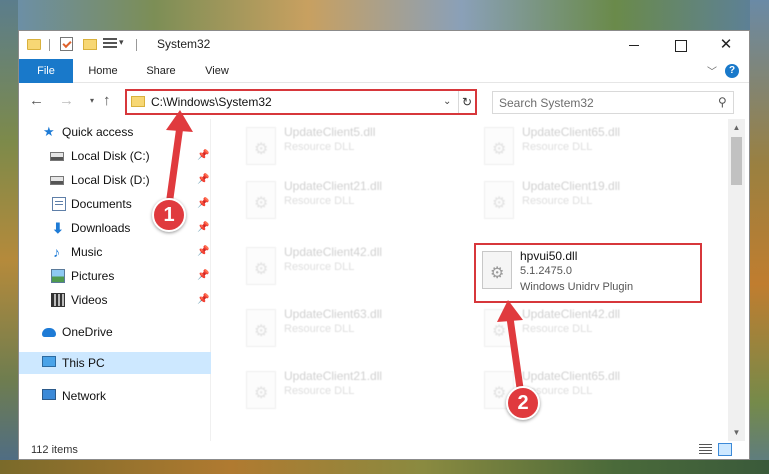  What do you see at coordinates (103, 71) in the screenshot?
I see `tab-home: Home` at bounding box center [103, 71].